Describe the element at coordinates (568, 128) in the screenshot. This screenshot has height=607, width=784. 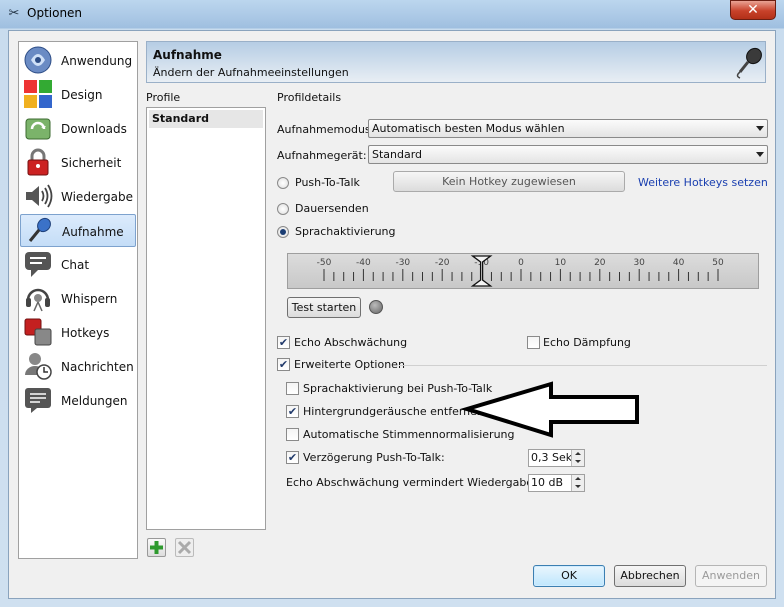
I see `recording-mode-select: Automatisch besten Modus wählen` at that location.